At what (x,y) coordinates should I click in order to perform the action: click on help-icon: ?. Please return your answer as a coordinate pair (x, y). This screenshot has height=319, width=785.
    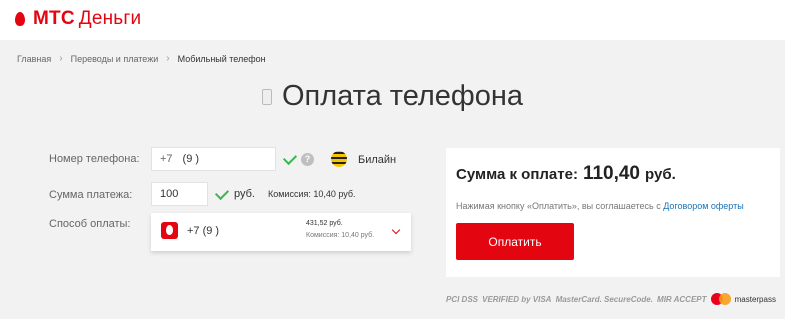
    Looking at the image, I should click on (307, 159).